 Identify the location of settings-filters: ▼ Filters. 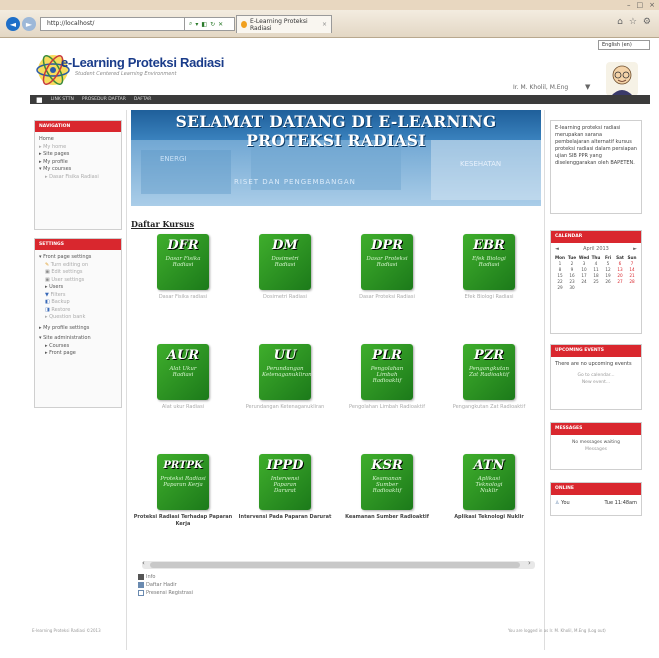
(78, 296).